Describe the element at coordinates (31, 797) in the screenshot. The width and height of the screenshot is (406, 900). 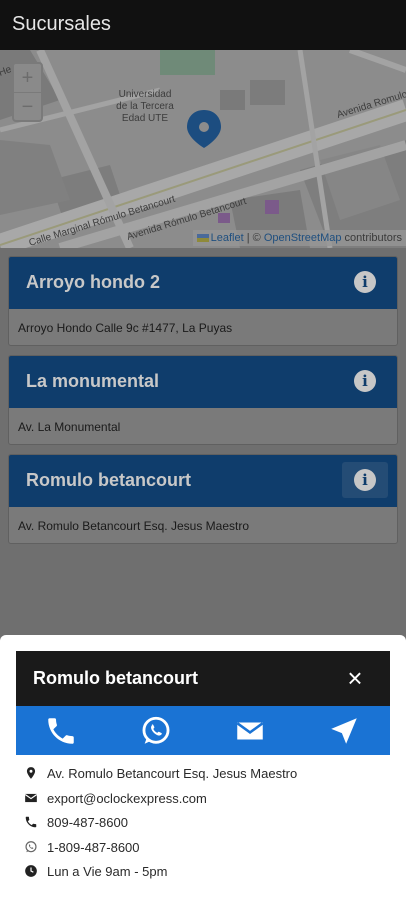
I see `envelope-icon` at that location.